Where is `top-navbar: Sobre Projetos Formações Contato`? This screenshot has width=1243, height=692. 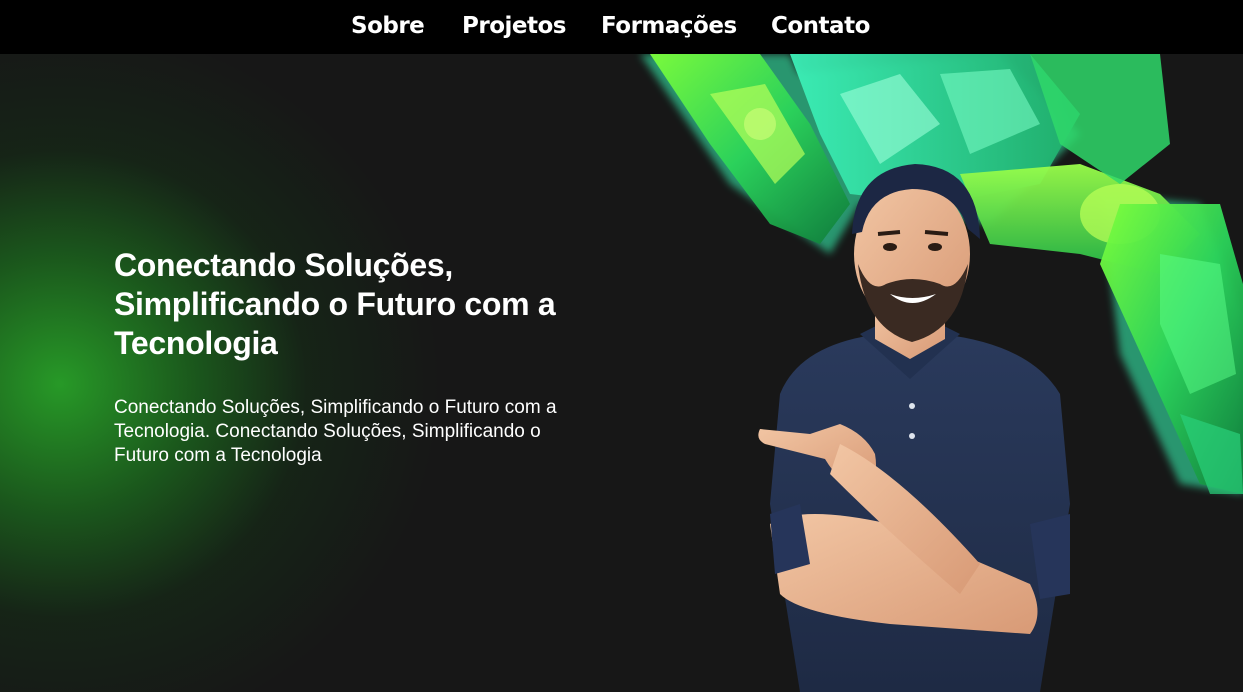 top-navbar: Sobre Projetos Formações Contato is located at coordinates (621, 27).